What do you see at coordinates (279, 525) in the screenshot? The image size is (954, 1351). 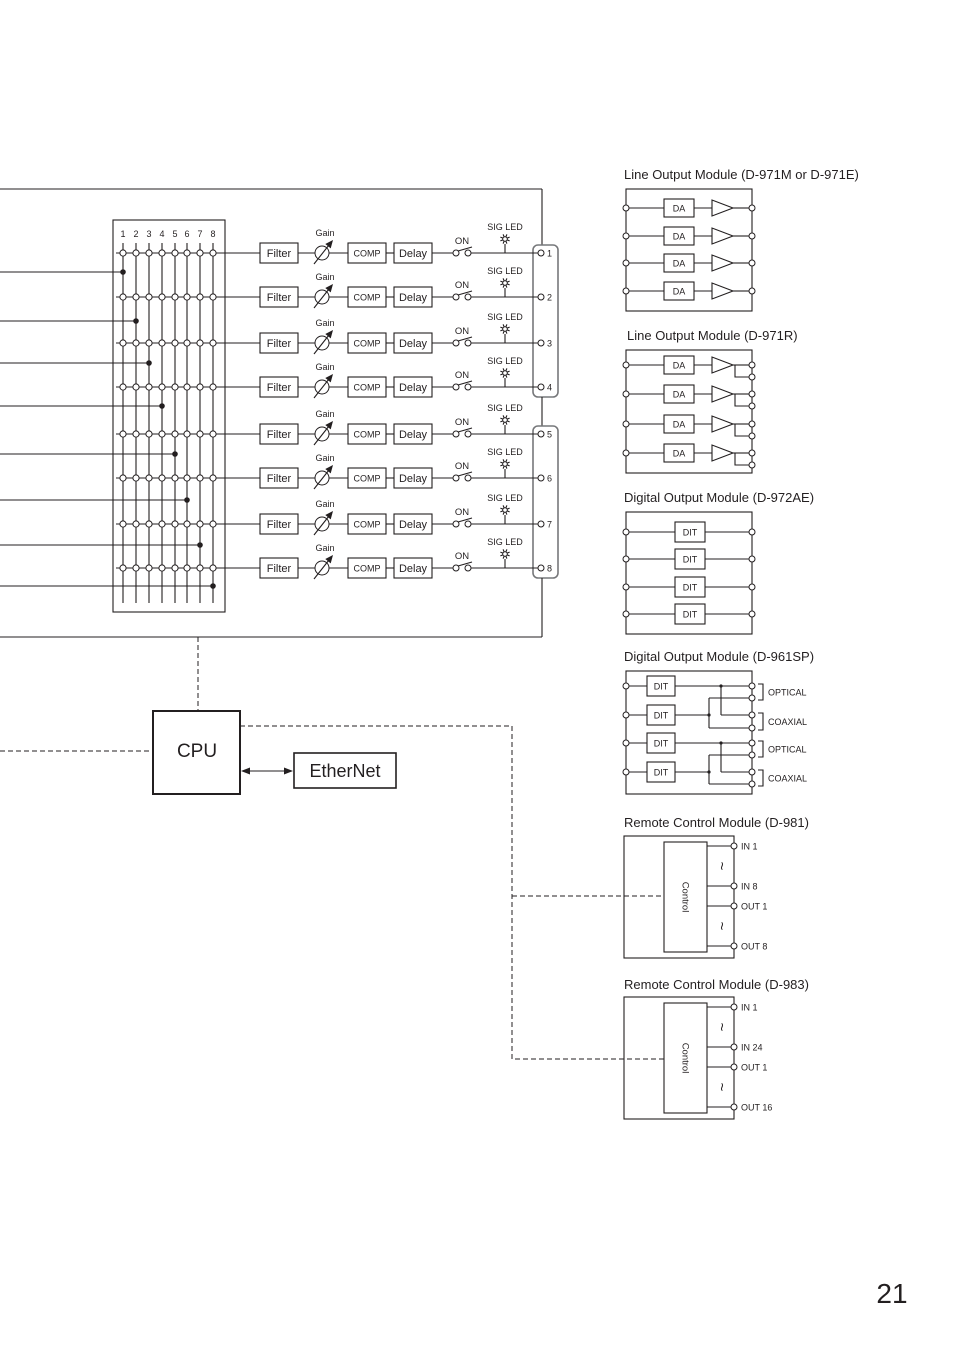 I see `filter-label: Filter` at bounding box center [279, 525].